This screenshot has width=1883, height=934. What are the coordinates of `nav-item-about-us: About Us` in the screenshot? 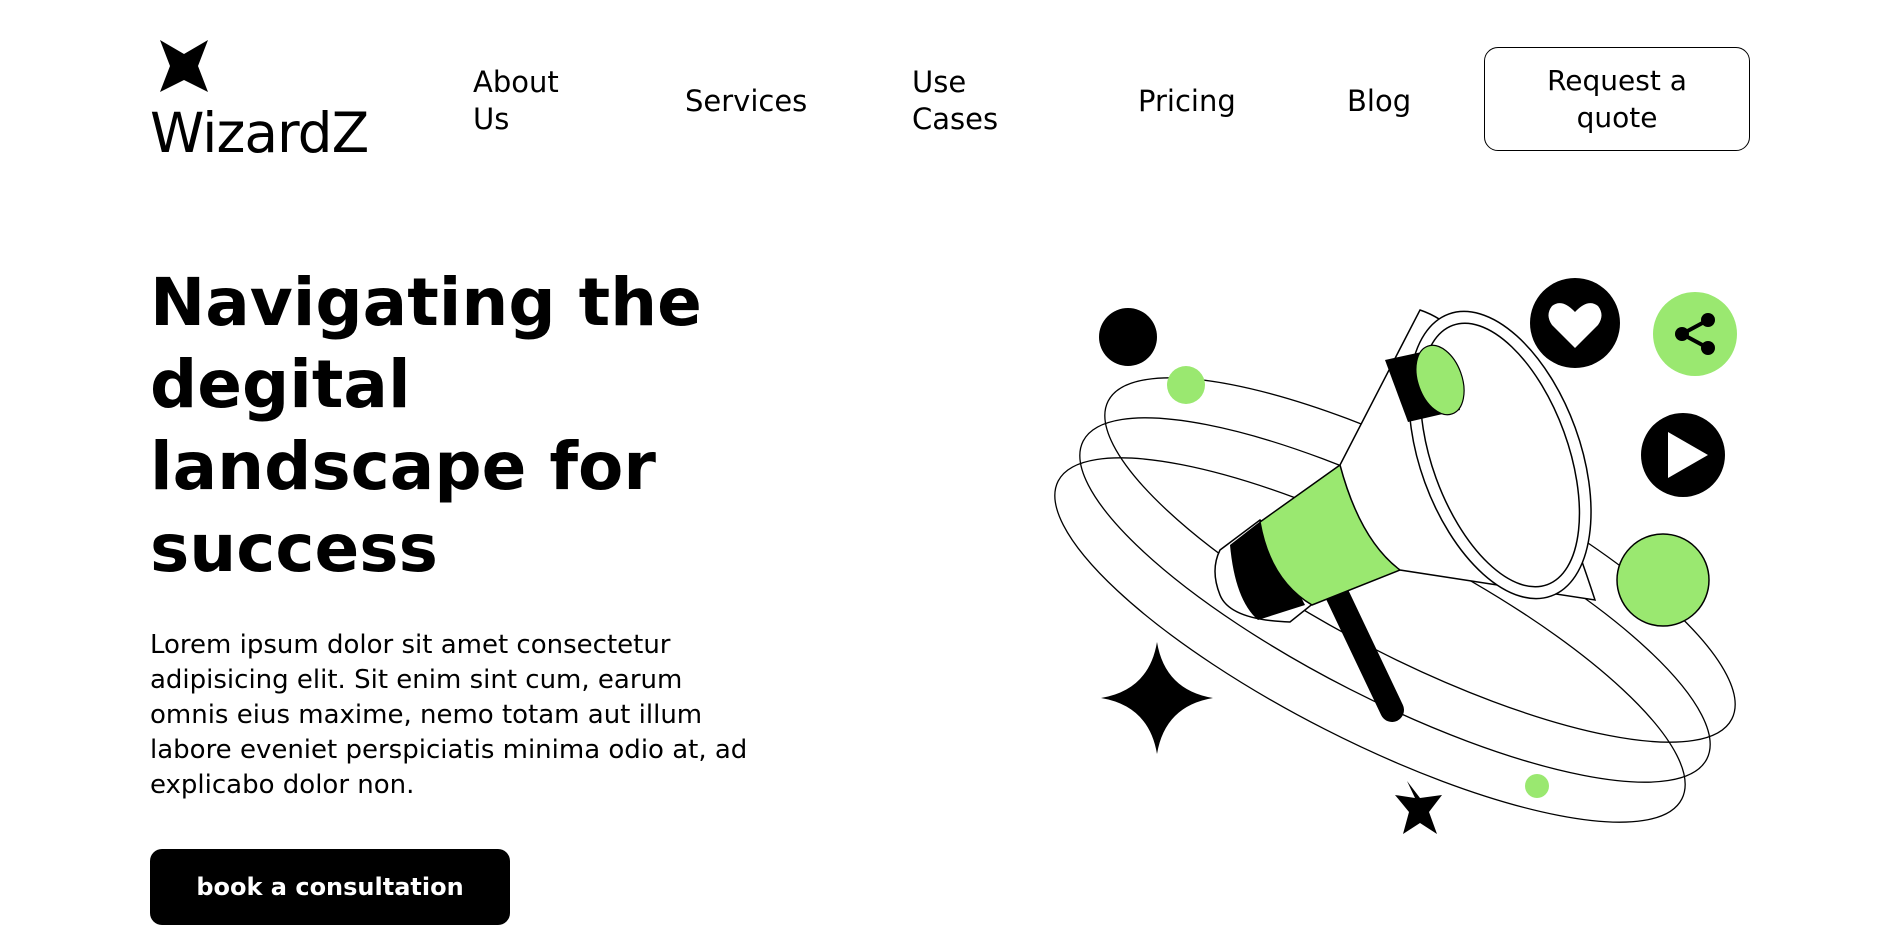 It's located at (528, 101).